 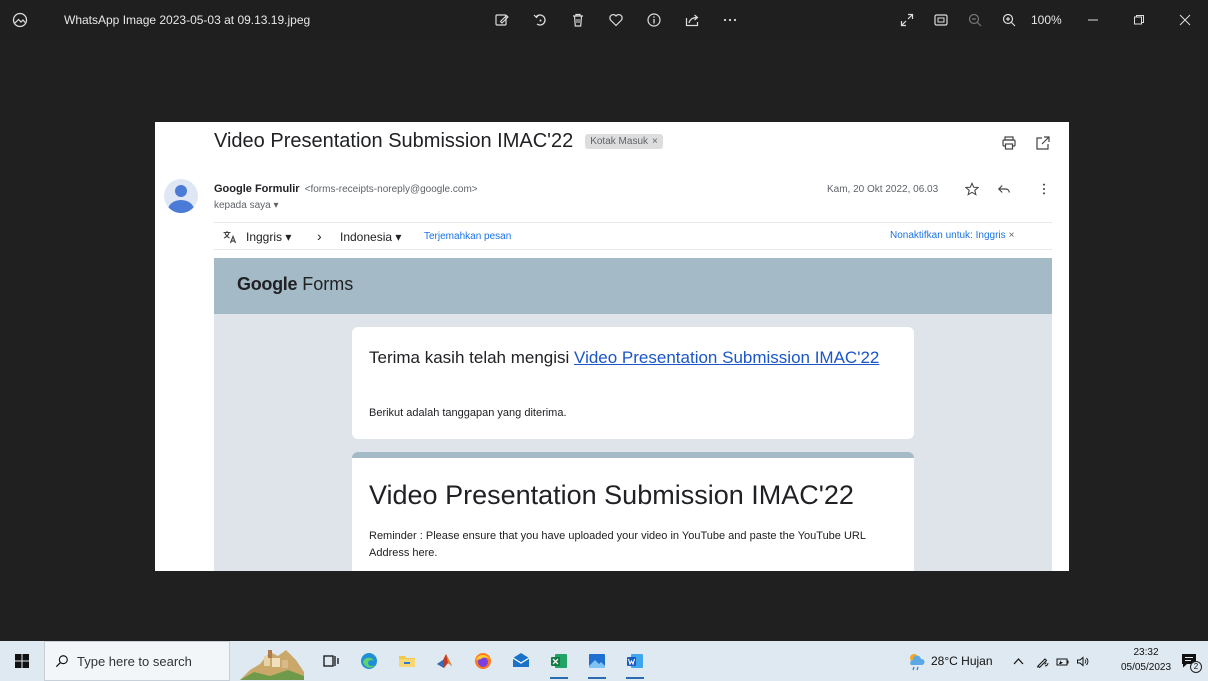 What do you see at coordinates (468, 236) in the screenshot?
I see `translate-message-link: Terjemahkan pesan` at bounding box center [468, 236].